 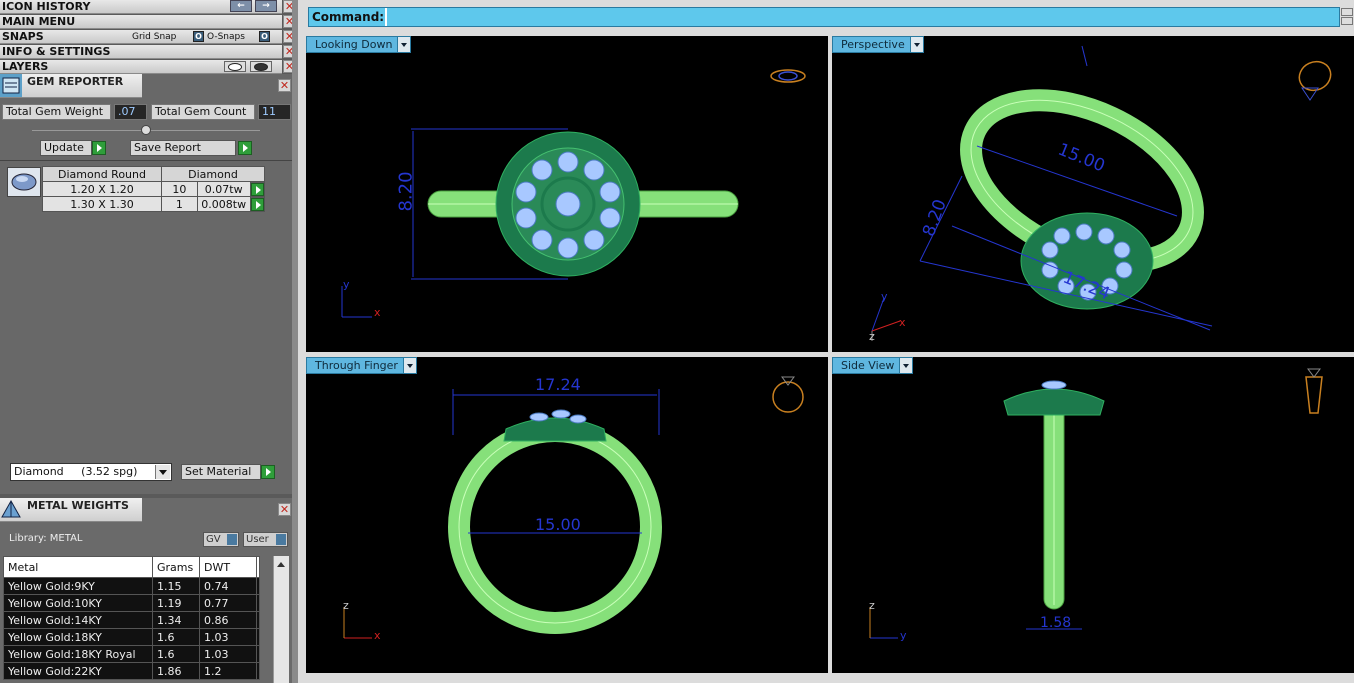 I want to click on update-button: Update, so click(x=66, y=148).